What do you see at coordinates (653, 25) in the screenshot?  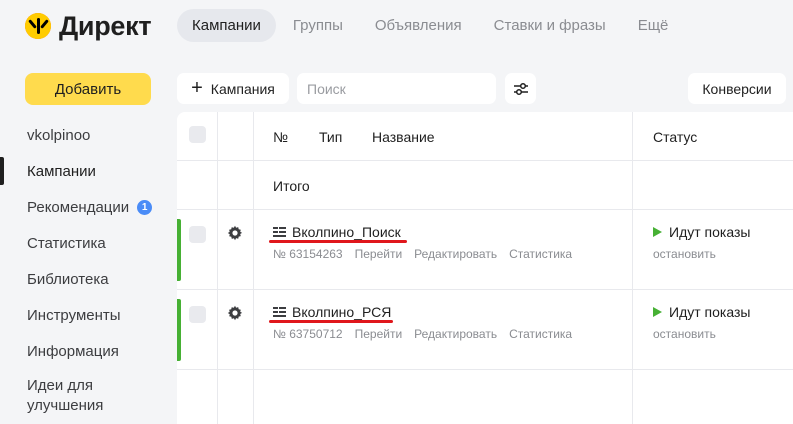 I see `tab-more: Ещё` at bounding box center [653, 25].